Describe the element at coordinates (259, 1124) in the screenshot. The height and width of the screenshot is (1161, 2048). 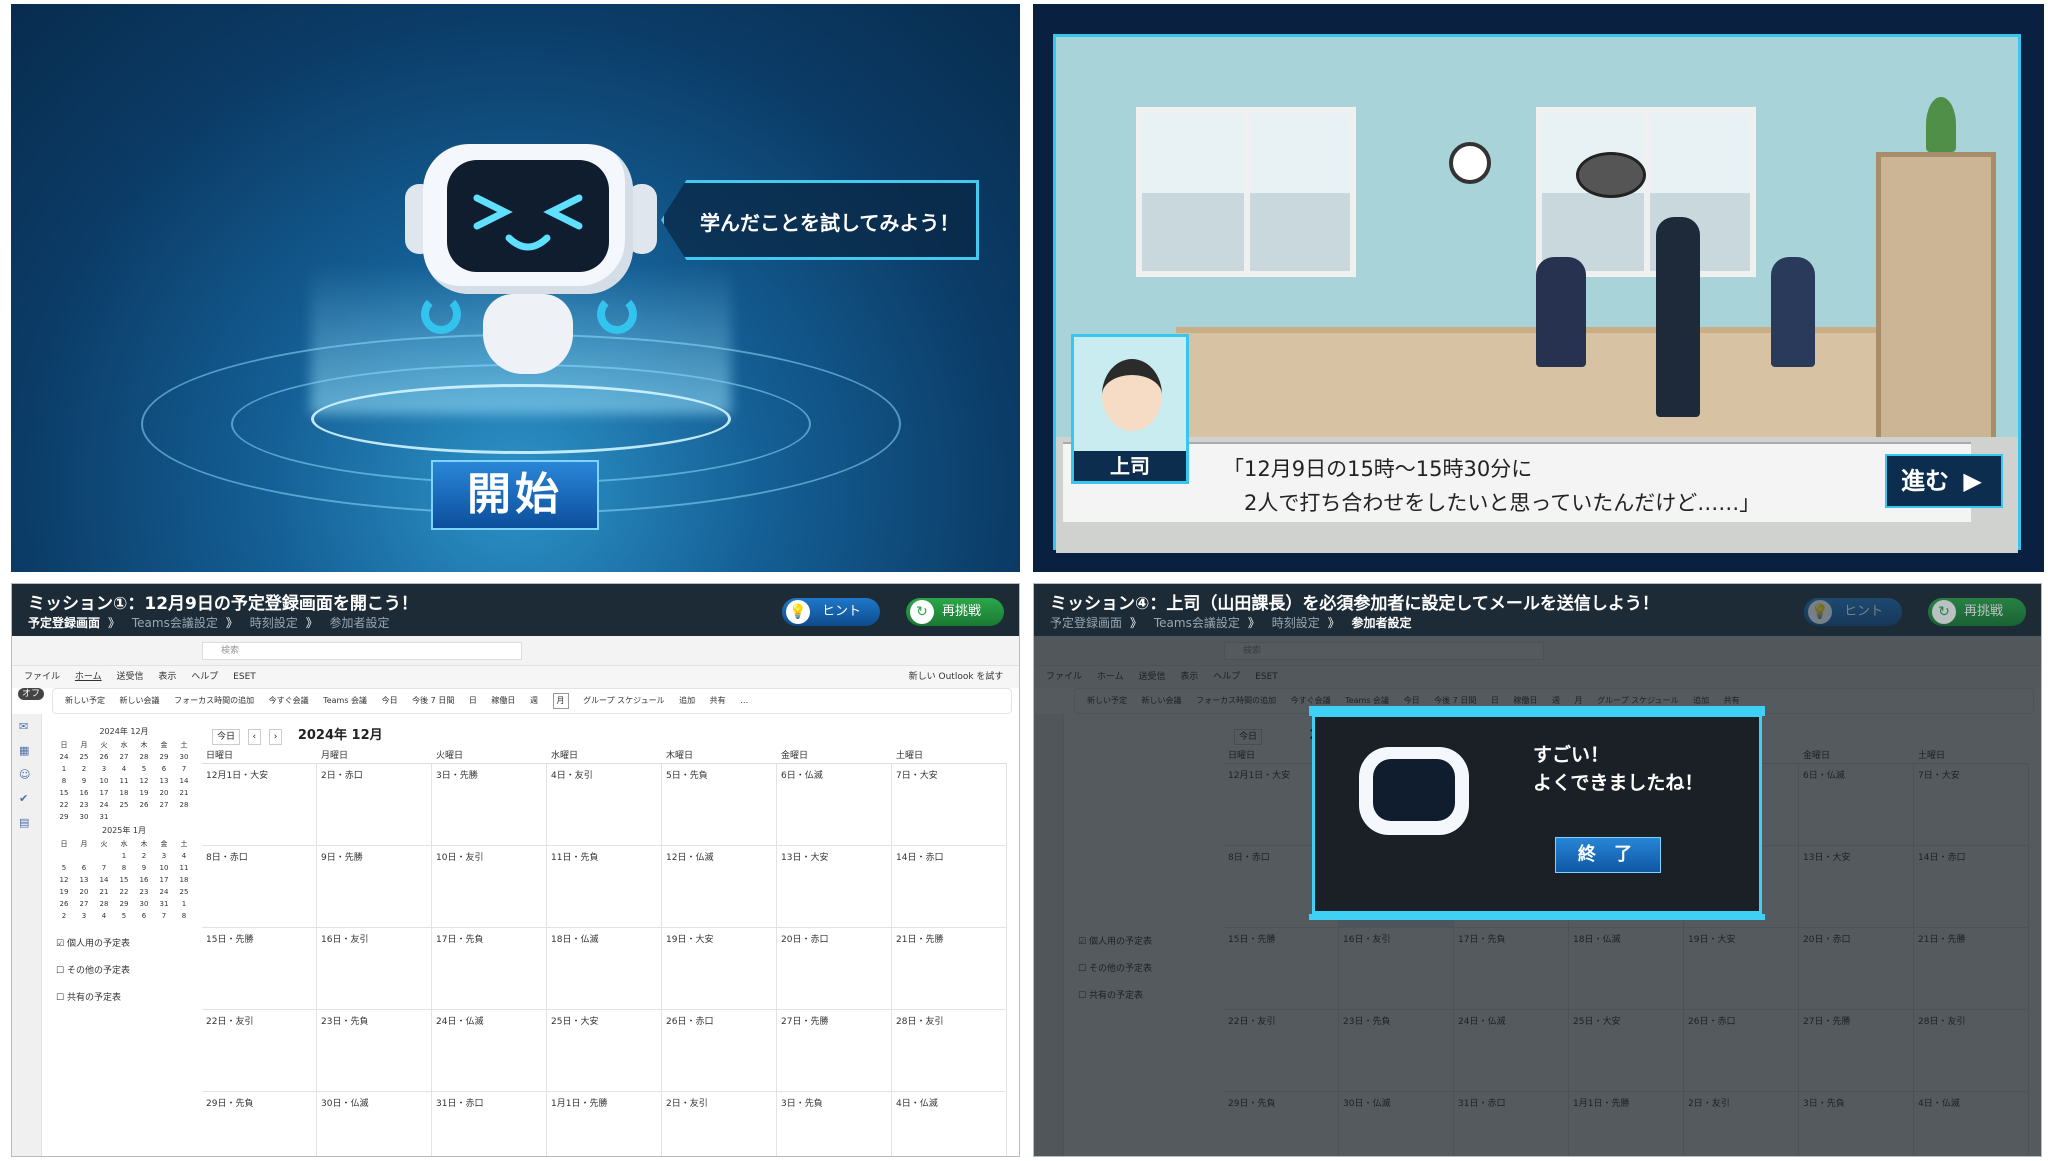
I see `p3-day-cell: 29日・先負` at that location.